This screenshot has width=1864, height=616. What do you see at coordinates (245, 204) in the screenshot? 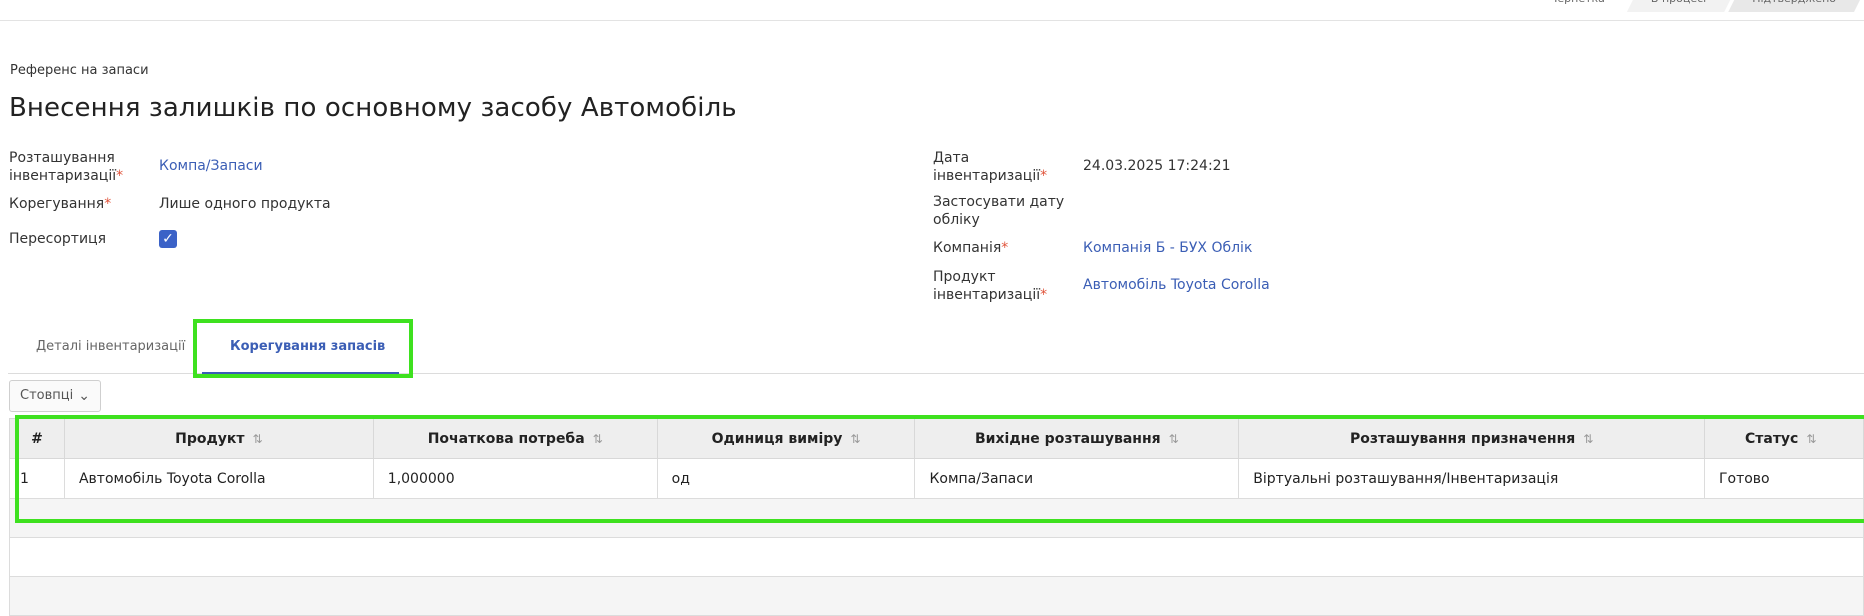
I see `adjustment-value: Лише одного продукта` at bounding box center [245, 204].